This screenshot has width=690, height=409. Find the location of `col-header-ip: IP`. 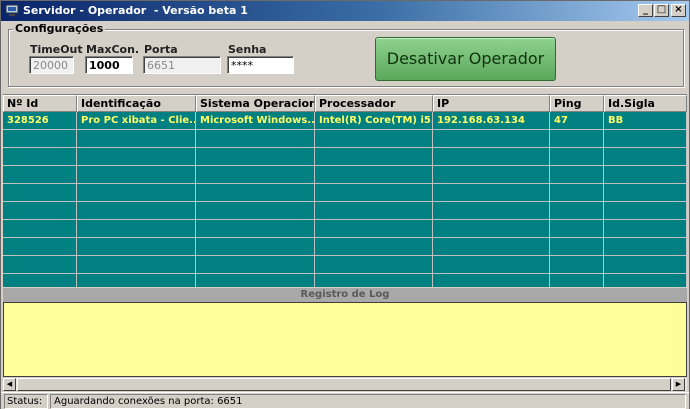

col-header-ip: IP is located at coordinates (491, 103).